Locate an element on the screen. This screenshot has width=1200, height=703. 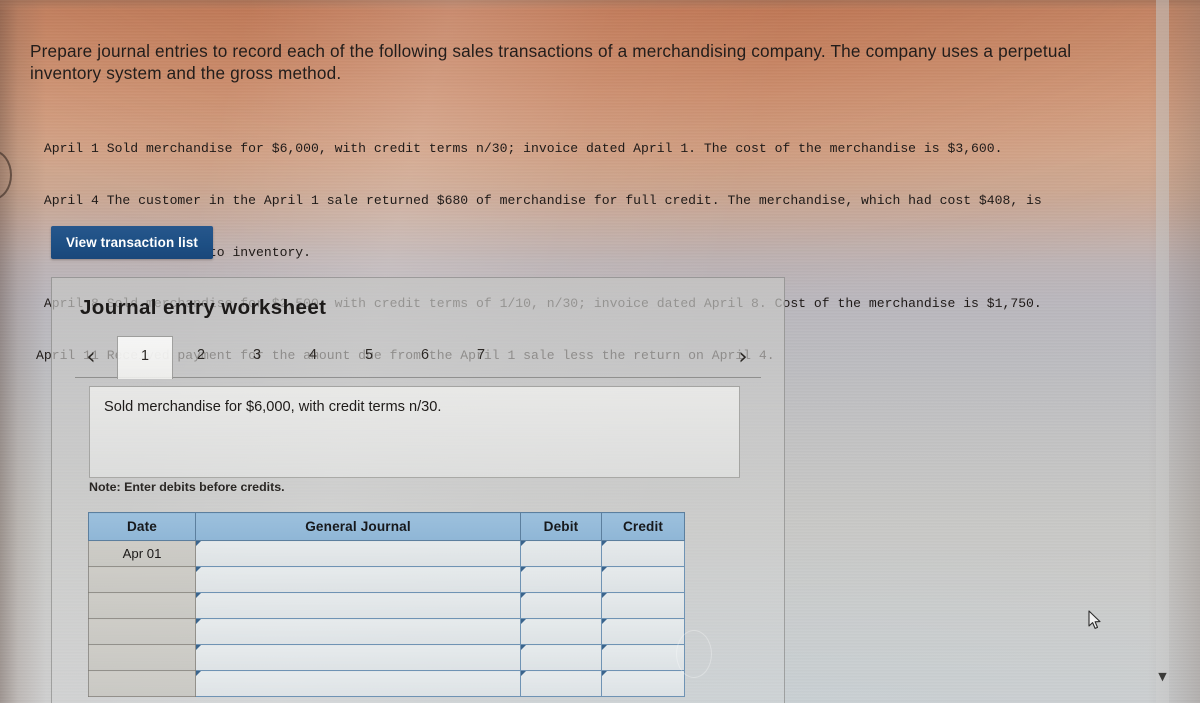
worksheet-tab-6: 6 is located at coordinates (425, 357).